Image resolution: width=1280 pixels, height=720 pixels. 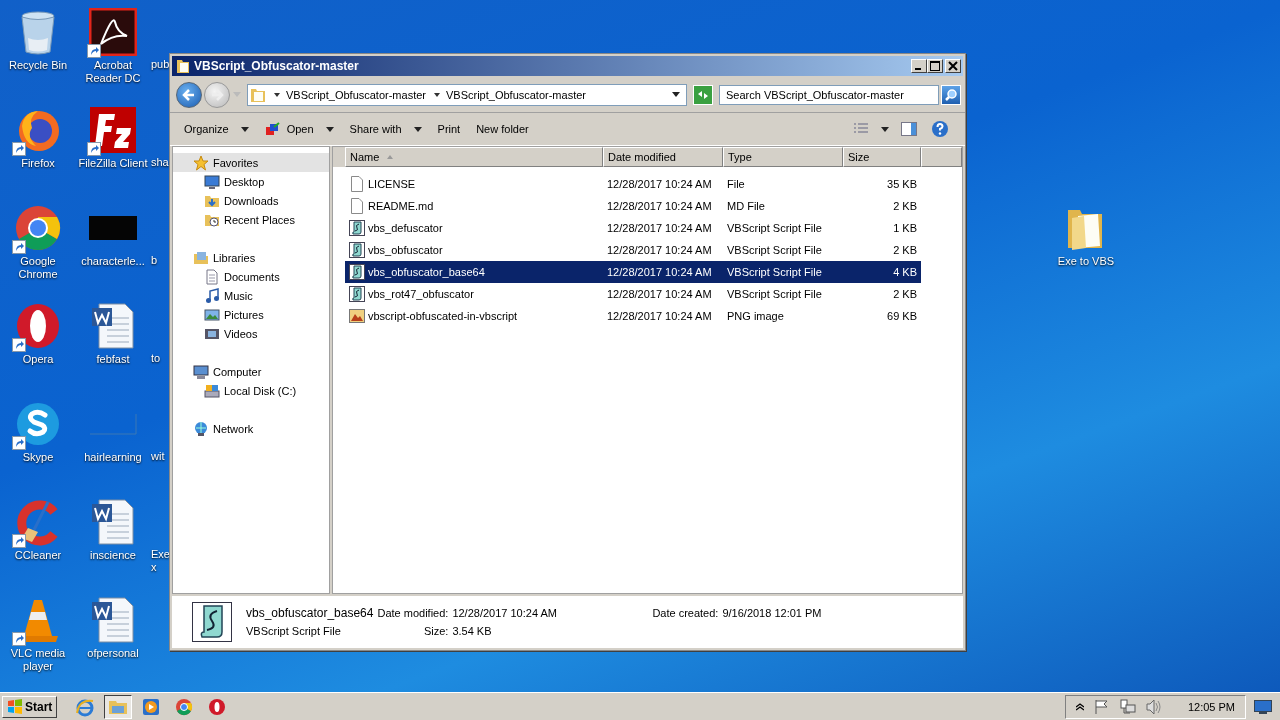 I want to click on desktop-icon-label: Acrobat Reader DC, so click(x=113, y=72).